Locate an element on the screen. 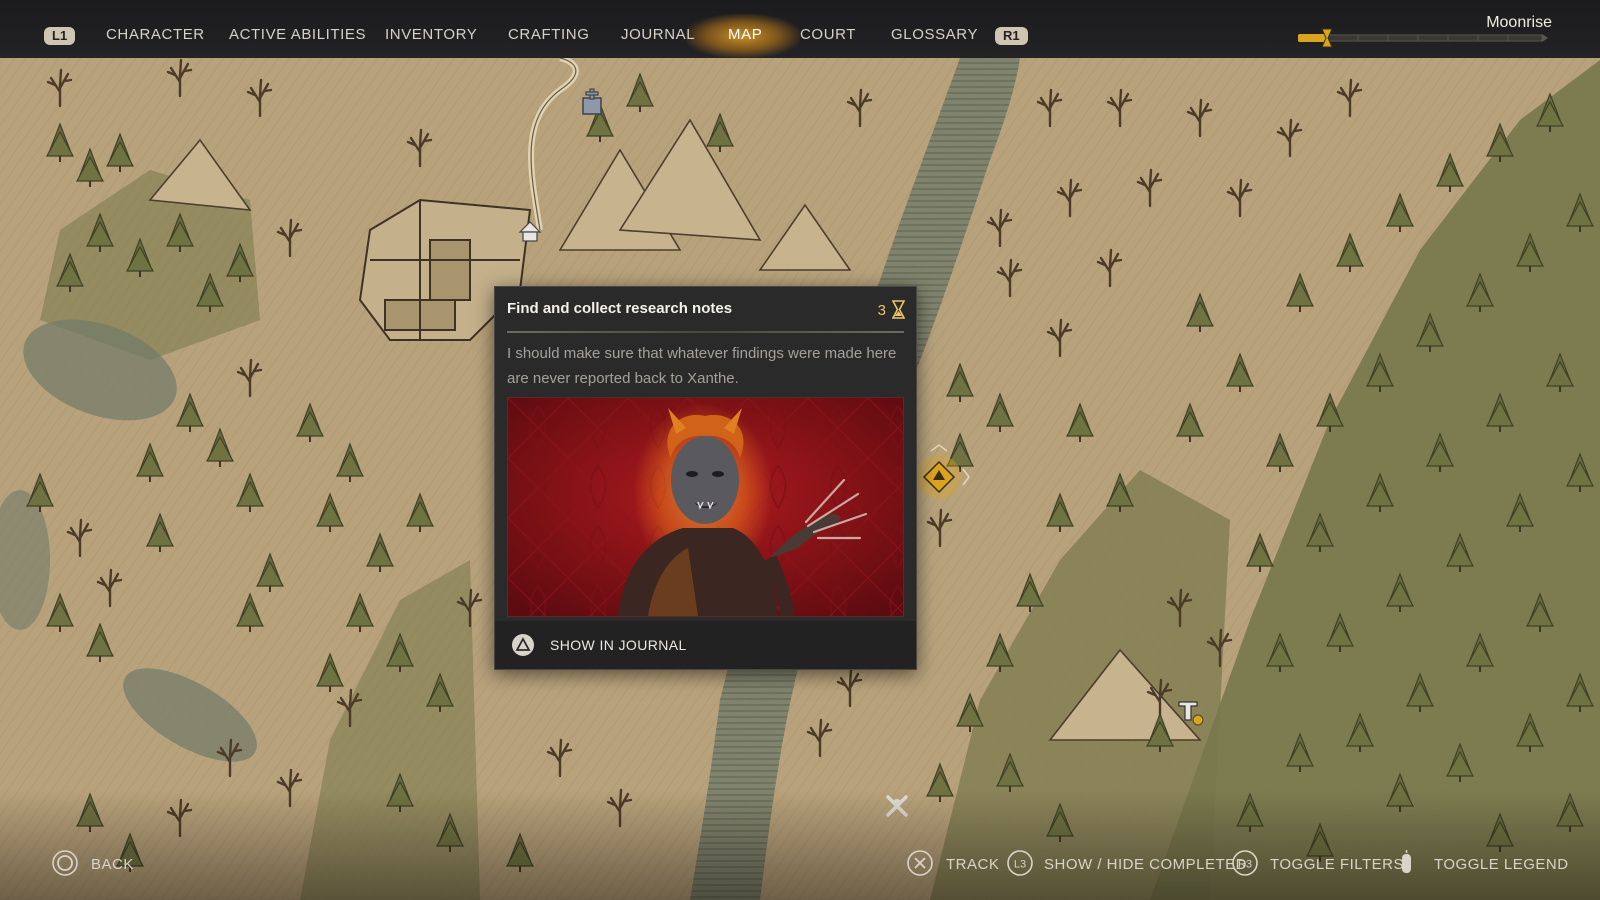 The width and height of the screenshot is (1600, 900). show-in-journal-button: SHOW IN JOURNAL is located at coordinates (618, 645).